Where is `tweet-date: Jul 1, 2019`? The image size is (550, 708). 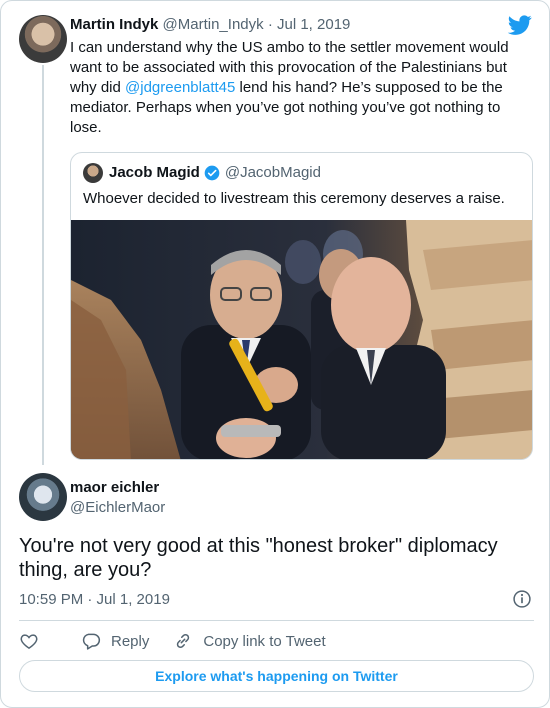 tweet-date: Jul 1, 2019 is located at coordinates (313, 24).